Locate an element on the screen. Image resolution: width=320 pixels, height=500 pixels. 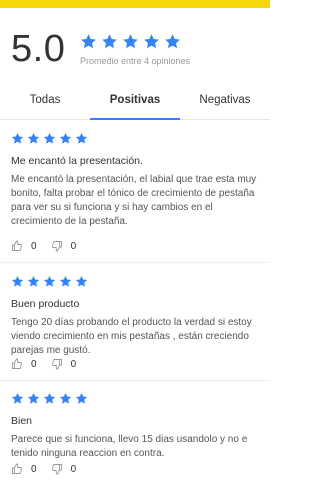
tab-todas: Todas is located at coordinates (45, 101).